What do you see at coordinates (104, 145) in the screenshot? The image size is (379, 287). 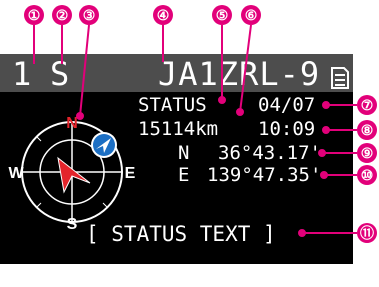 I see `navigation-arrow-icon` at bounding box center [104, 145].